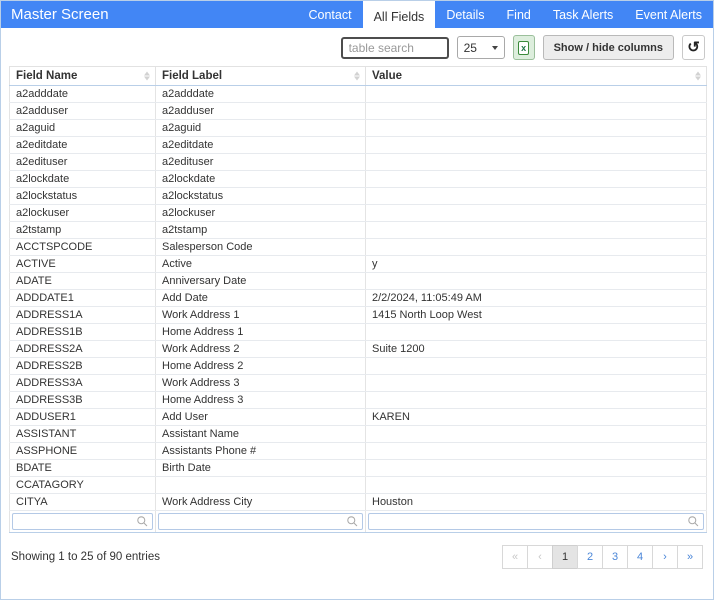  What do you see at coordinates (358, 400) in the screenshot?
I see `table-row: ADDRESS3B Home Address 3` at bounding box center [358, 400].